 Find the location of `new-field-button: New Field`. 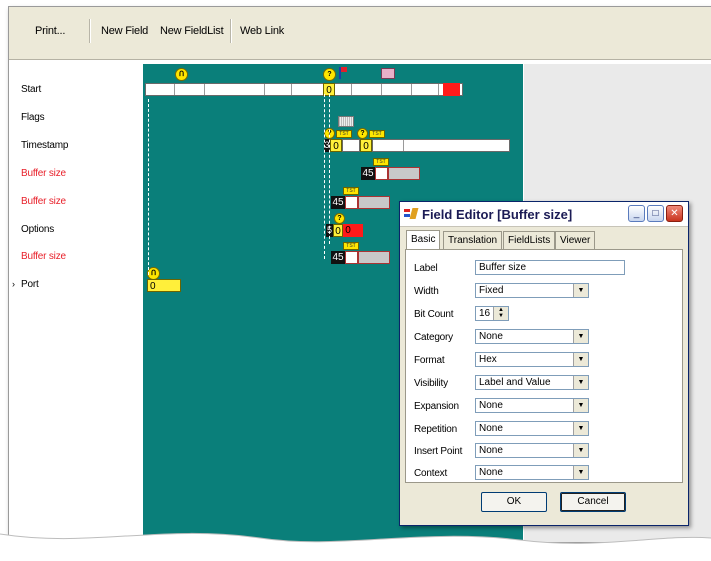

new-field-button: New Field is located at coordinates (124, 31).